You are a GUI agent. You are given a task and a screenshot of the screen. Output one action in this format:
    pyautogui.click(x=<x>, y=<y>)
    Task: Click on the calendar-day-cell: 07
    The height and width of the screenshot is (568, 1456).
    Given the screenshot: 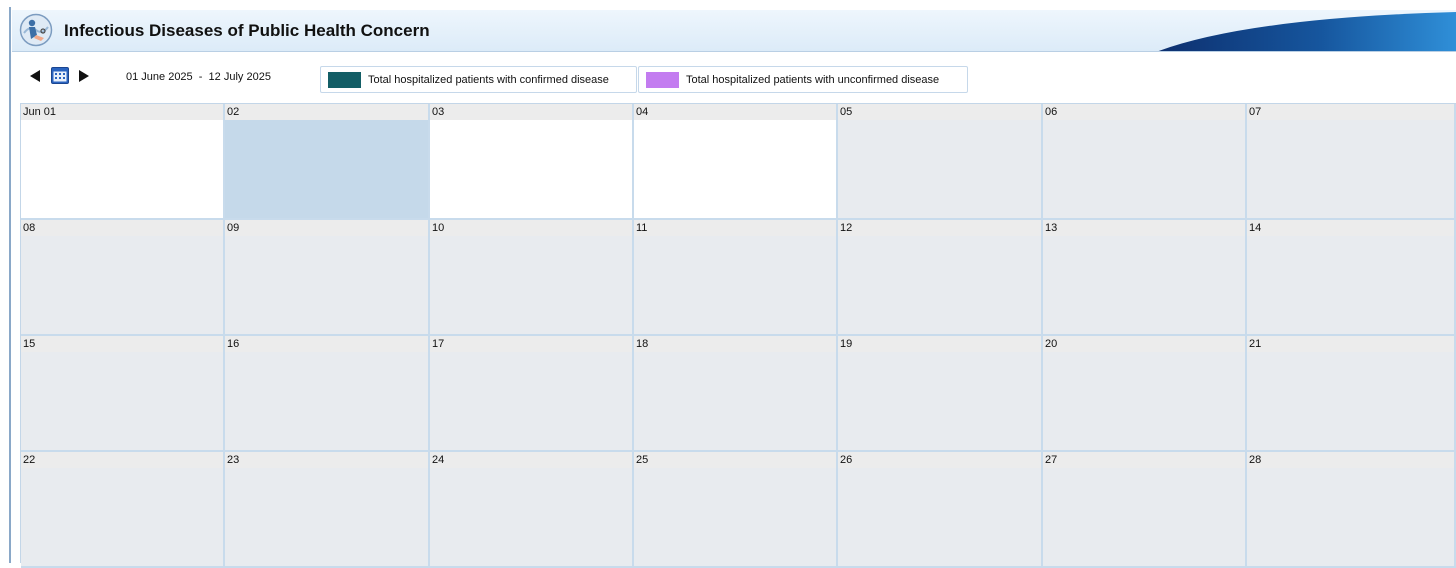 What is the action you would take?
    pyautogui.click(x=1351, y=162)
    